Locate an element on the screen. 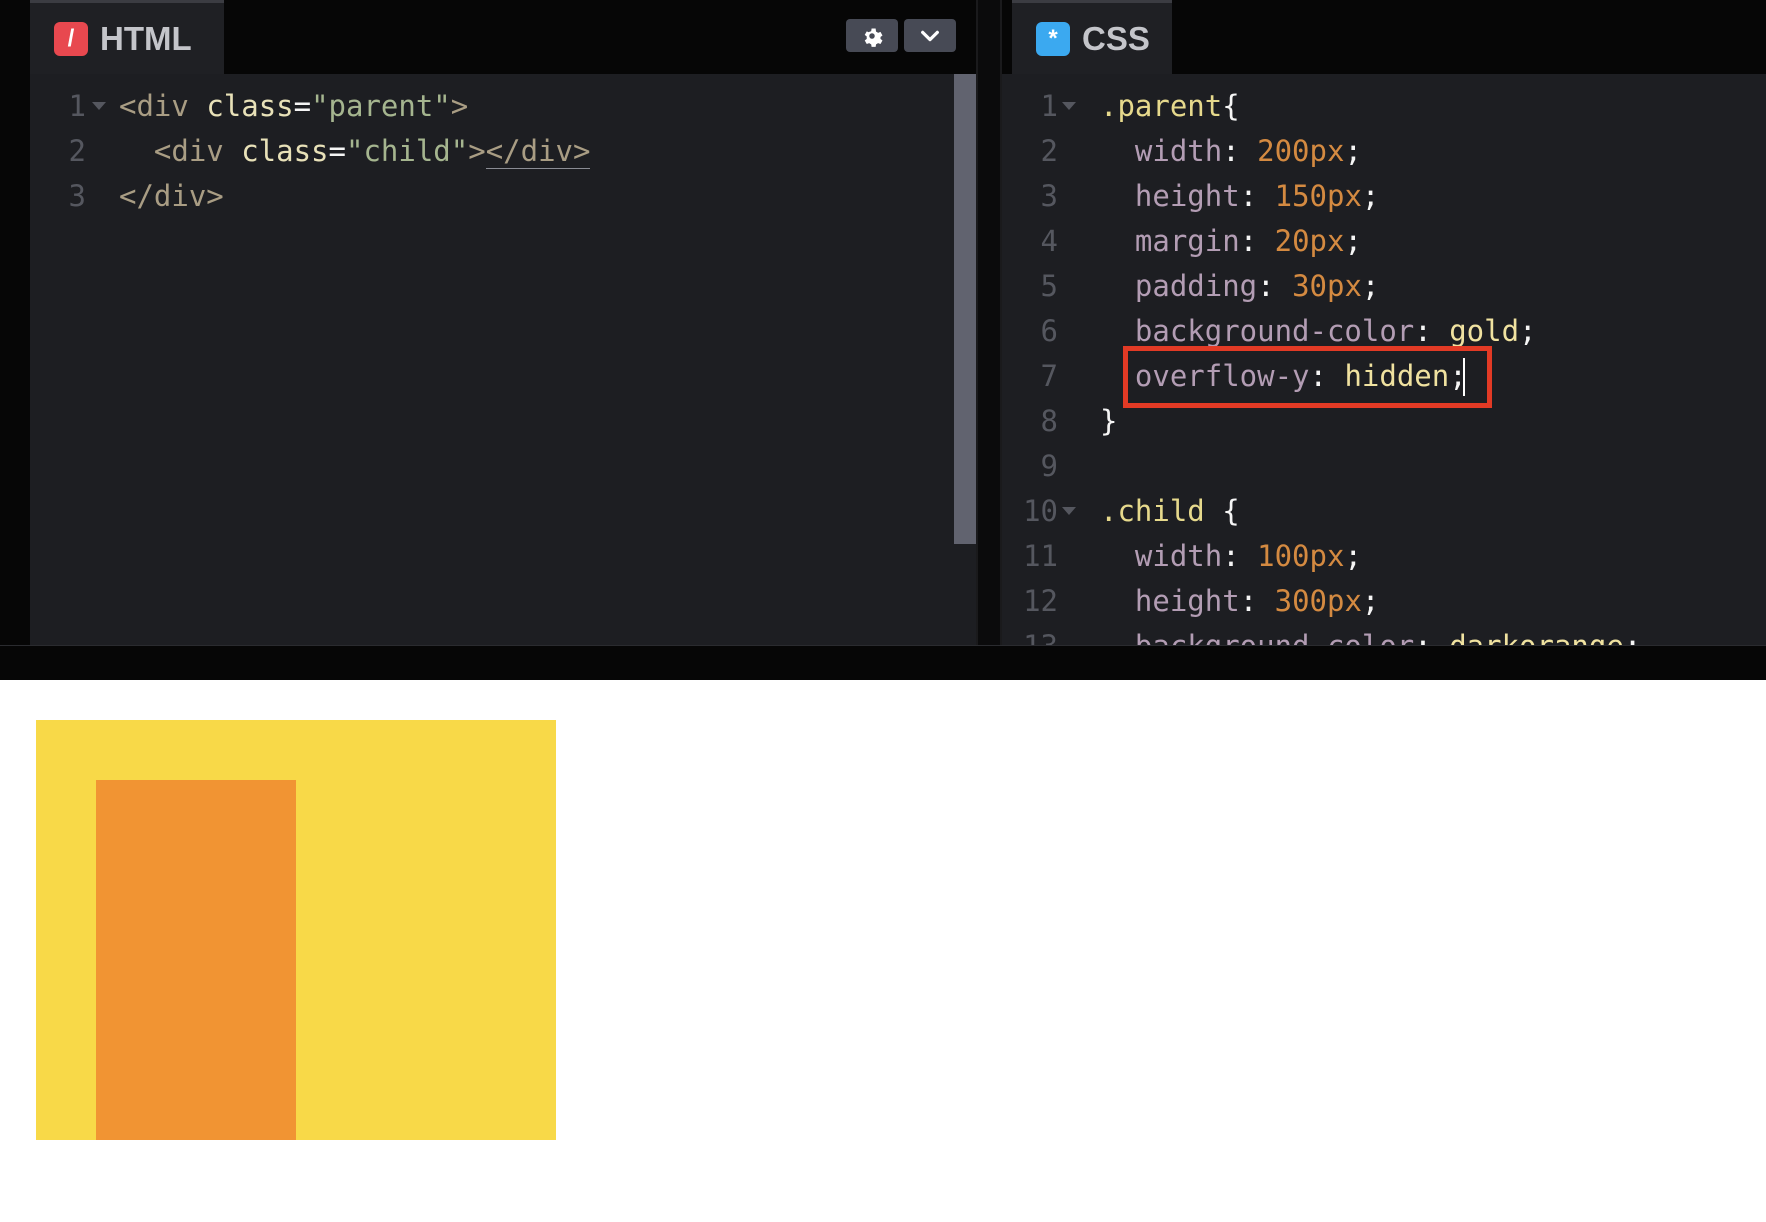 The width and height of the screenshot is (1766, 1222). code-line: margin: 20px; is located at coordinates (1231, 241).